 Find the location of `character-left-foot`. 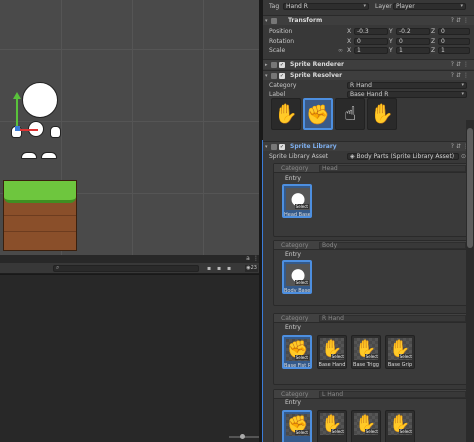

character-left-foot is located at coordinates (29, 155).